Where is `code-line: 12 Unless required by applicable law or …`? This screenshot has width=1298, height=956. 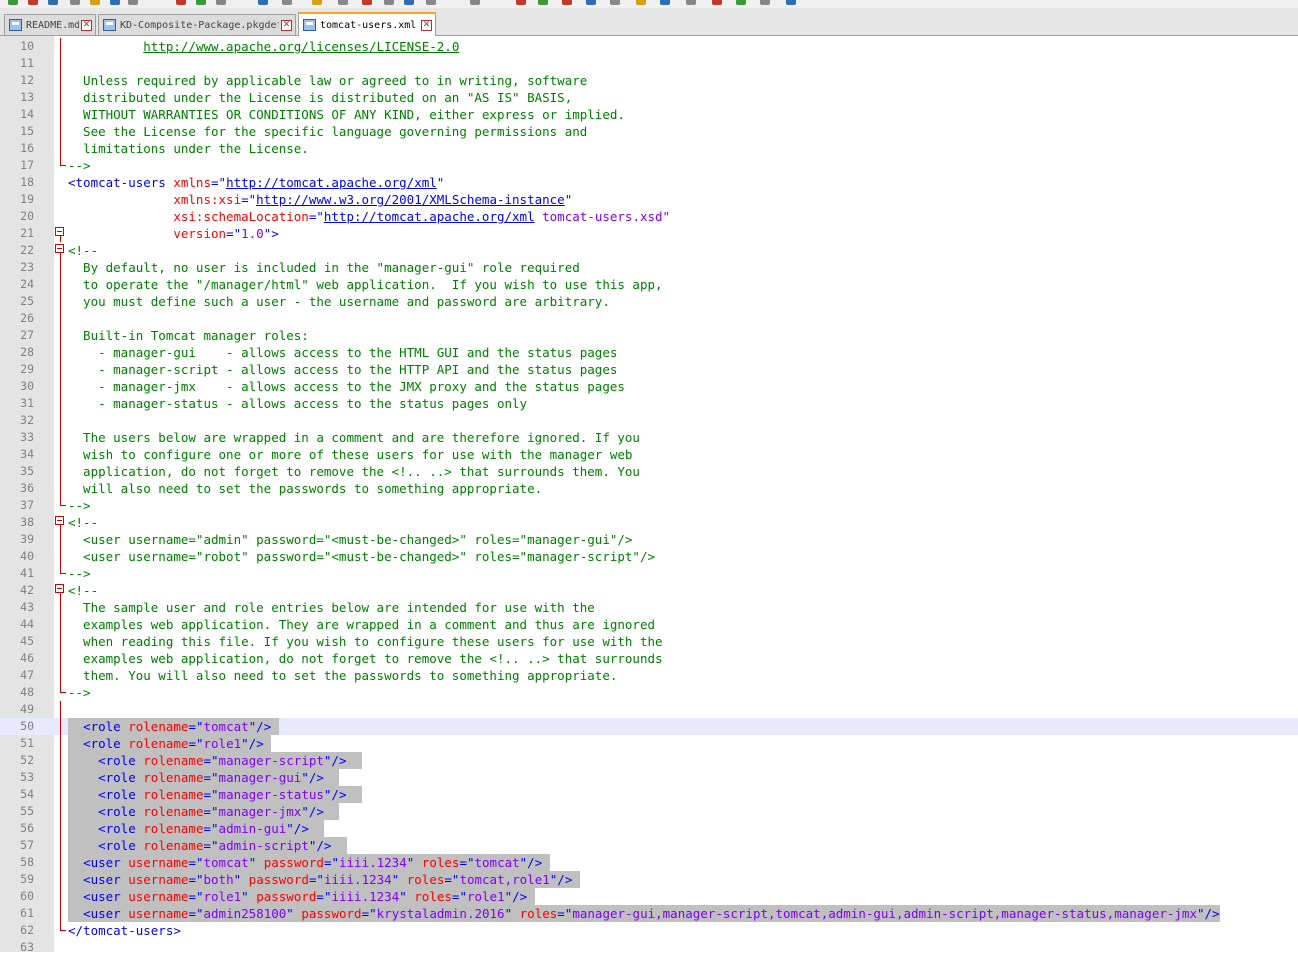
code-line: 12 Unless required by applicable law or … is located at coordinates (649, 80).